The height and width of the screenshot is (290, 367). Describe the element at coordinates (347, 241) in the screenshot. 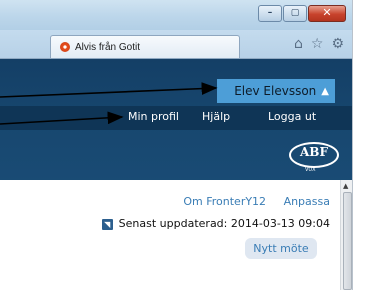

I see `scroll-thumb` at that location.